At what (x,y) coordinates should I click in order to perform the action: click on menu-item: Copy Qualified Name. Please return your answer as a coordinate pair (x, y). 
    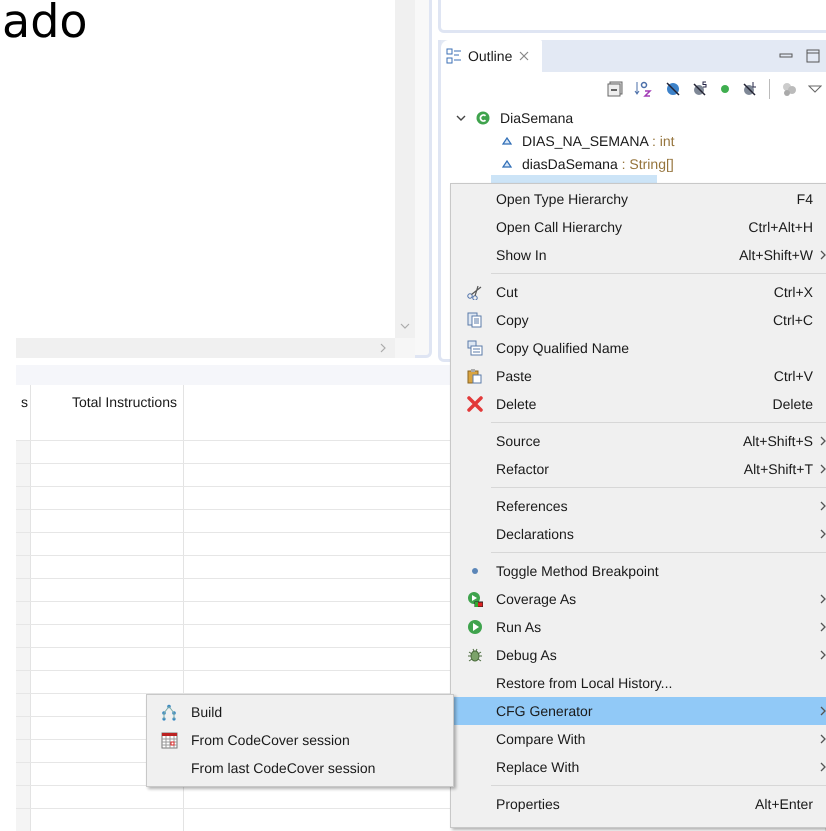
    Looking at the image, I should click on (638, 348).